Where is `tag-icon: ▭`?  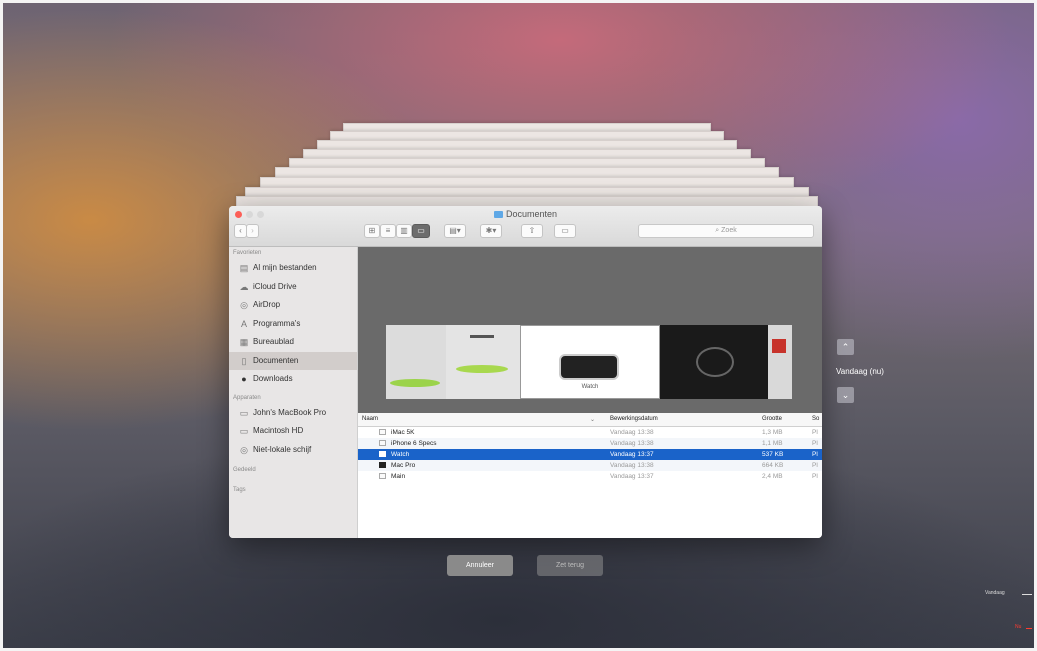 tag-icon: ▭ is located at coordinates (565, 230).